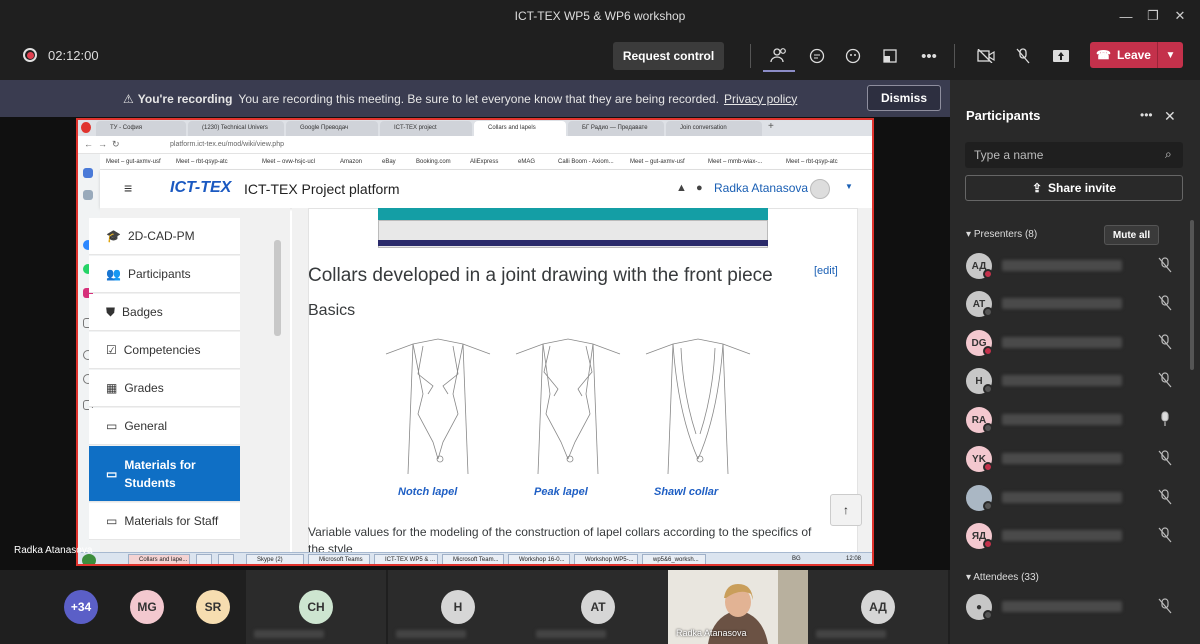 The image size is (1200, 644). Describe the element at coordinates (929, 56) in the screenshot. I see `more-options-icon: •••` at that location.